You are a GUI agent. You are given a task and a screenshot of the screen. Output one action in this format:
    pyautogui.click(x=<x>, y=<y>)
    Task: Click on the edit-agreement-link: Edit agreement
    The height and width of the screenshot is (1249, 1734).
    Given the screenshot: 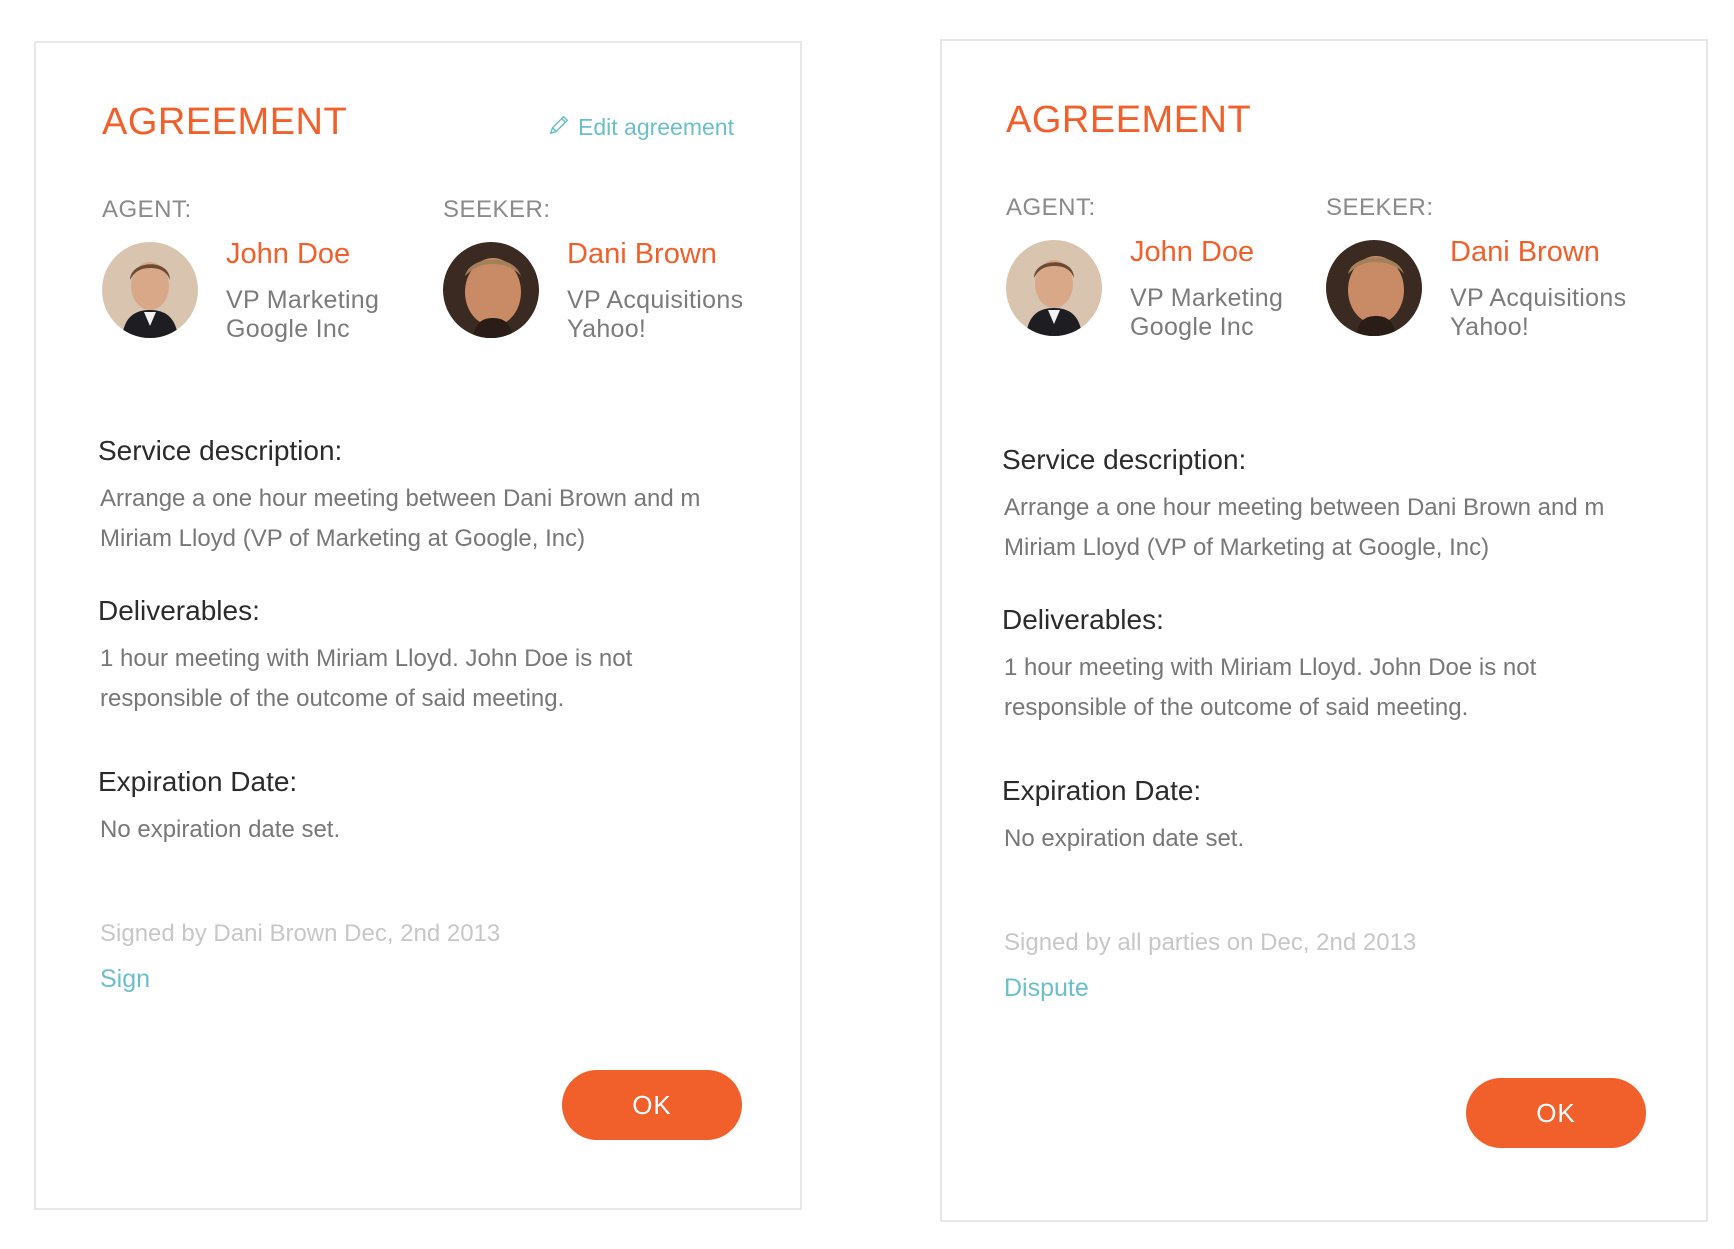 What is the action you would take?
    pyautogui.click(x=641, y=127)
    